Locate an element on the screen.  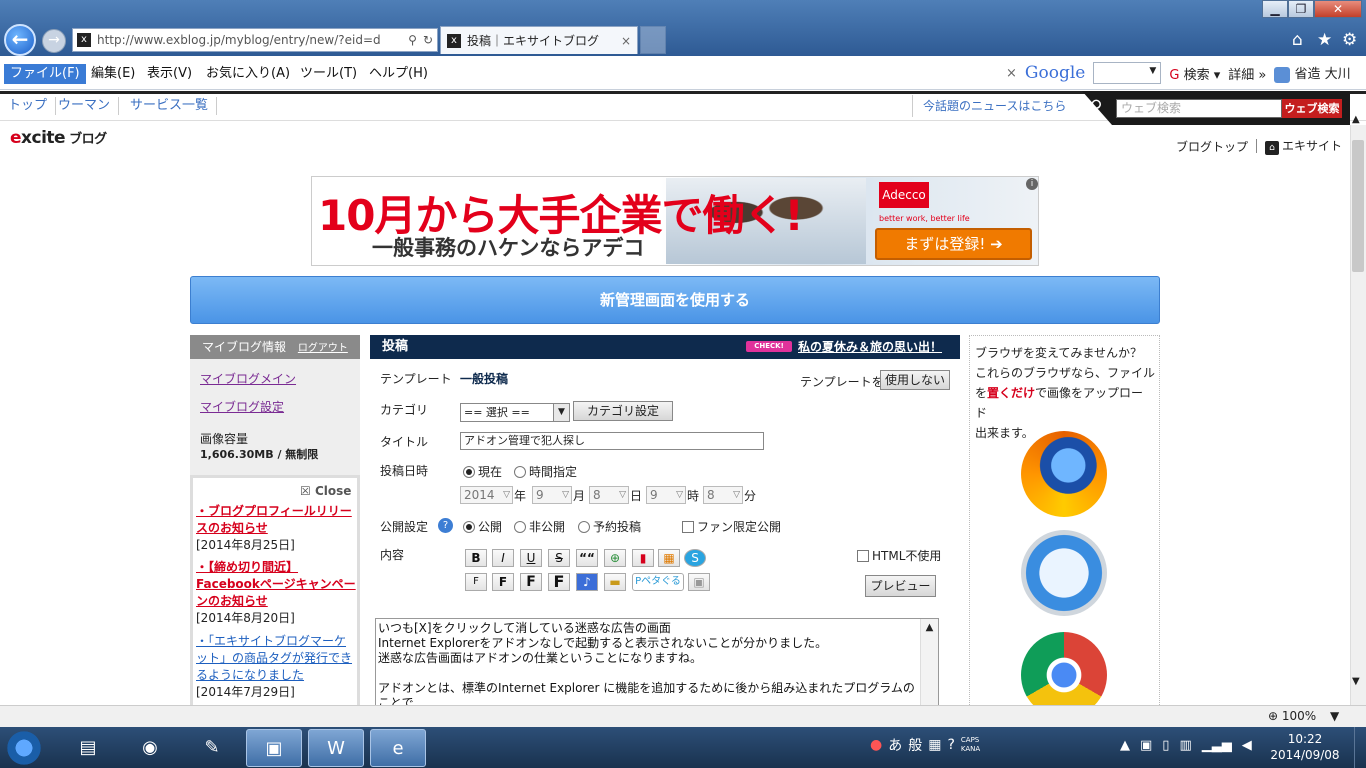
template-unused-button: 使用しない is located at coordinates (915, 380).